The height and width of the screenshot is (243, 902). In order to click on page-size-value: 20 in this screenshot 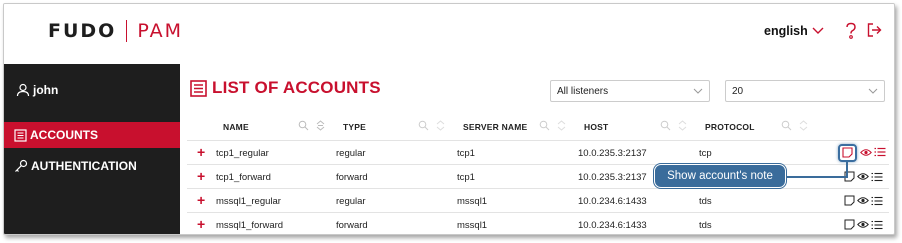, I will do `click(738, 91)`.